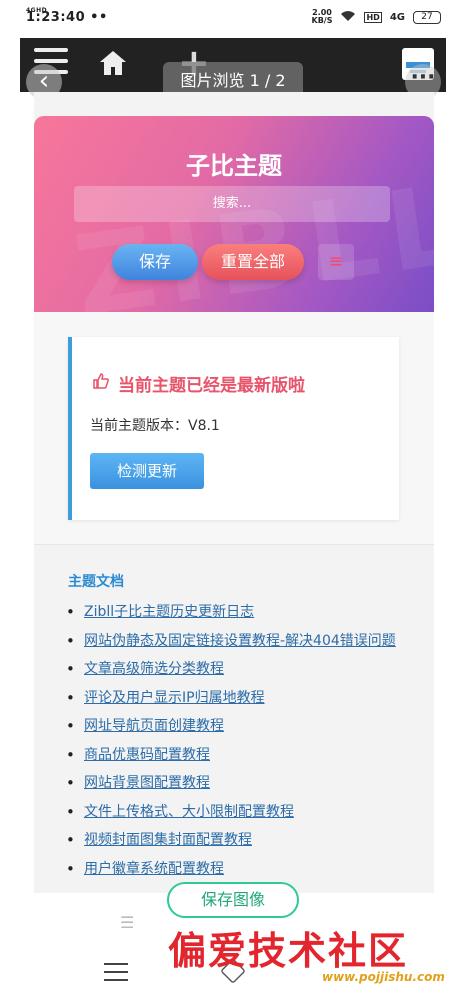 The image size is (467, 1000). Describe the element at coordinates (147, 783) in the screenshot. I see `doc-link: 网站背景图配置教程` at that location.